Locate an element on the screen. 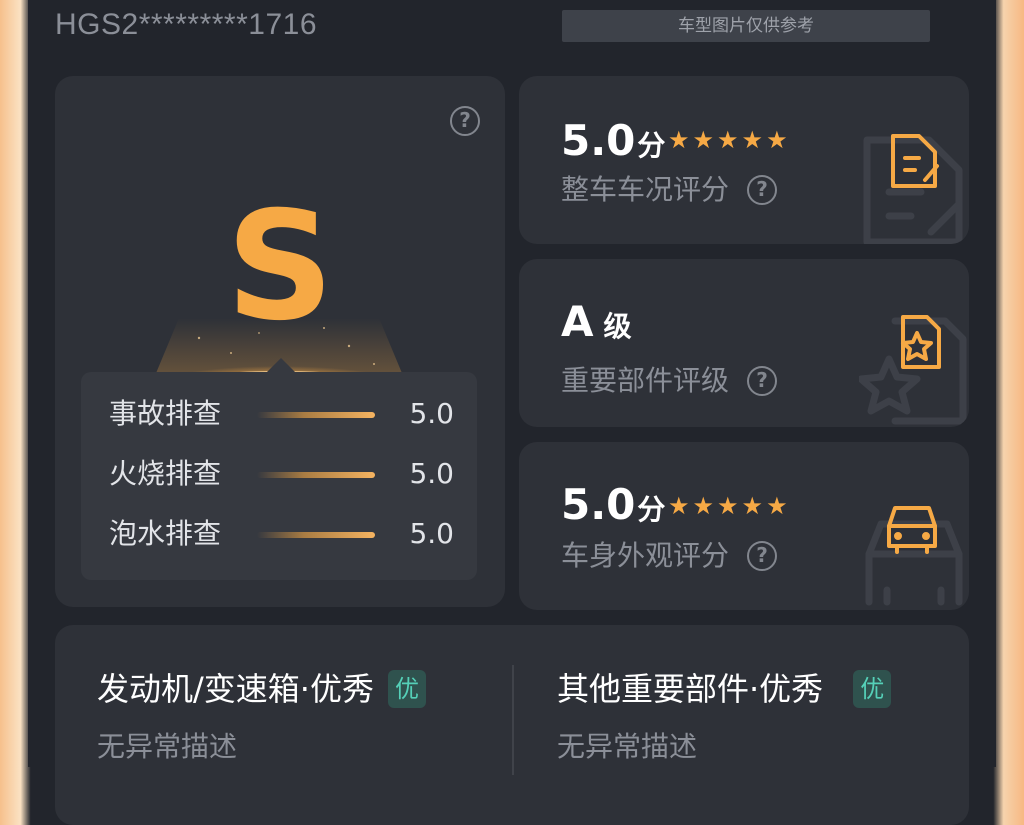  check-row-fire: 火烧排查 5.0 is located at coordinates (281, 474).